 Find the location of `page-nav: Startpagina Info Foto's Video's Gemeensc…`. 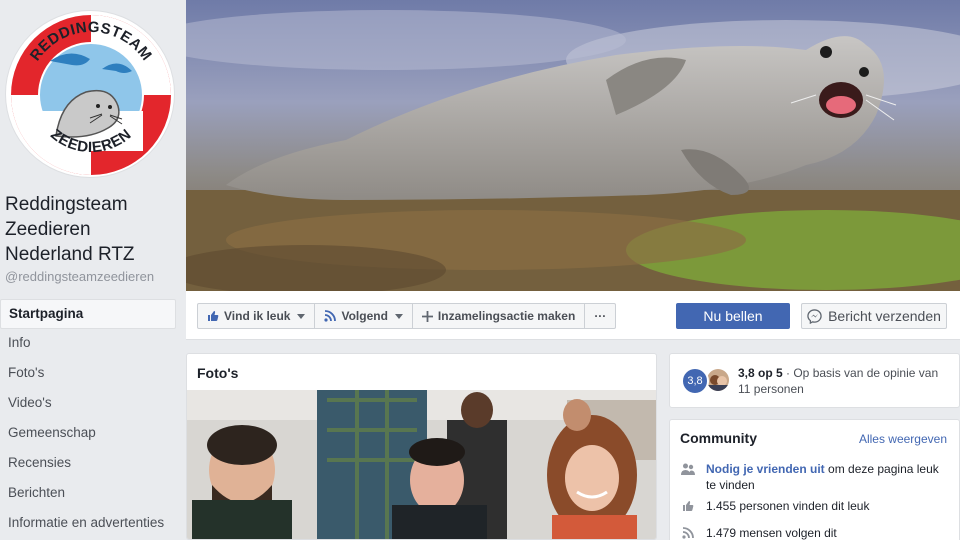

page-nav: Startpagina Info Foto's Video's Gemeensc… is located at coordinates (88, 419).